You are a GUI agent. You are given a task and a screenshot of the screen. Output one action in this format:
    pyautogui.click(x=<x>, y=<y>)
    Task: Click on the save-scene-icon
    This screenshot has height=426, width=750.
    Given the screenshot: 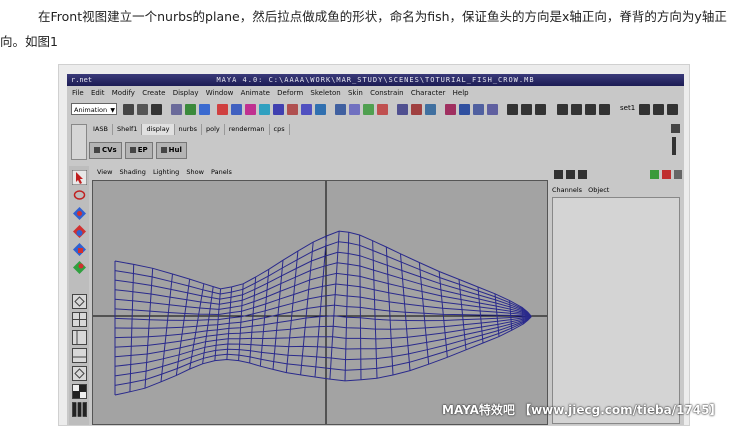 What is the action you would take?
    pyautogui.click(x=156, y=109)
    